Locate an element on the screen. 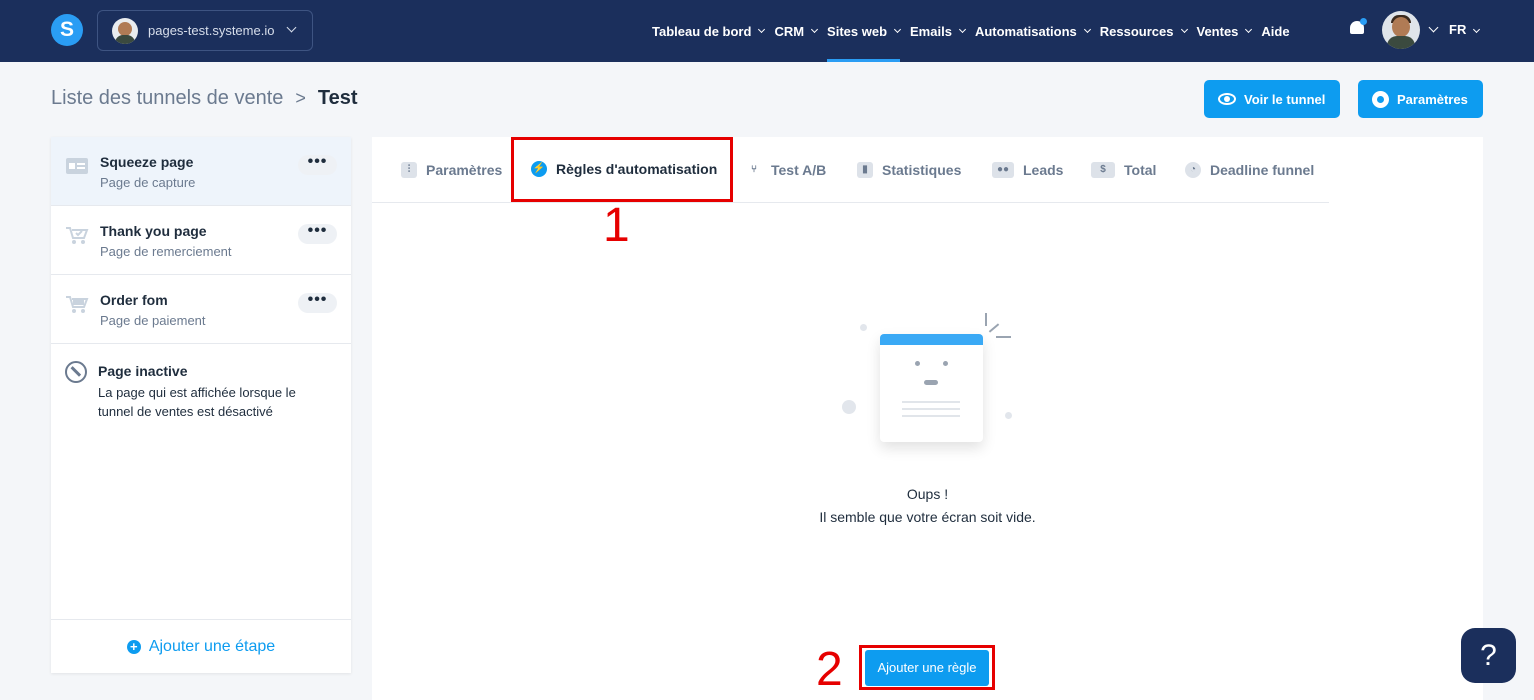 This screenshot has height=700, width=1534. tab-deadline-funnel: ◔ Deadline funnel is located at coordinates (1249, 170).